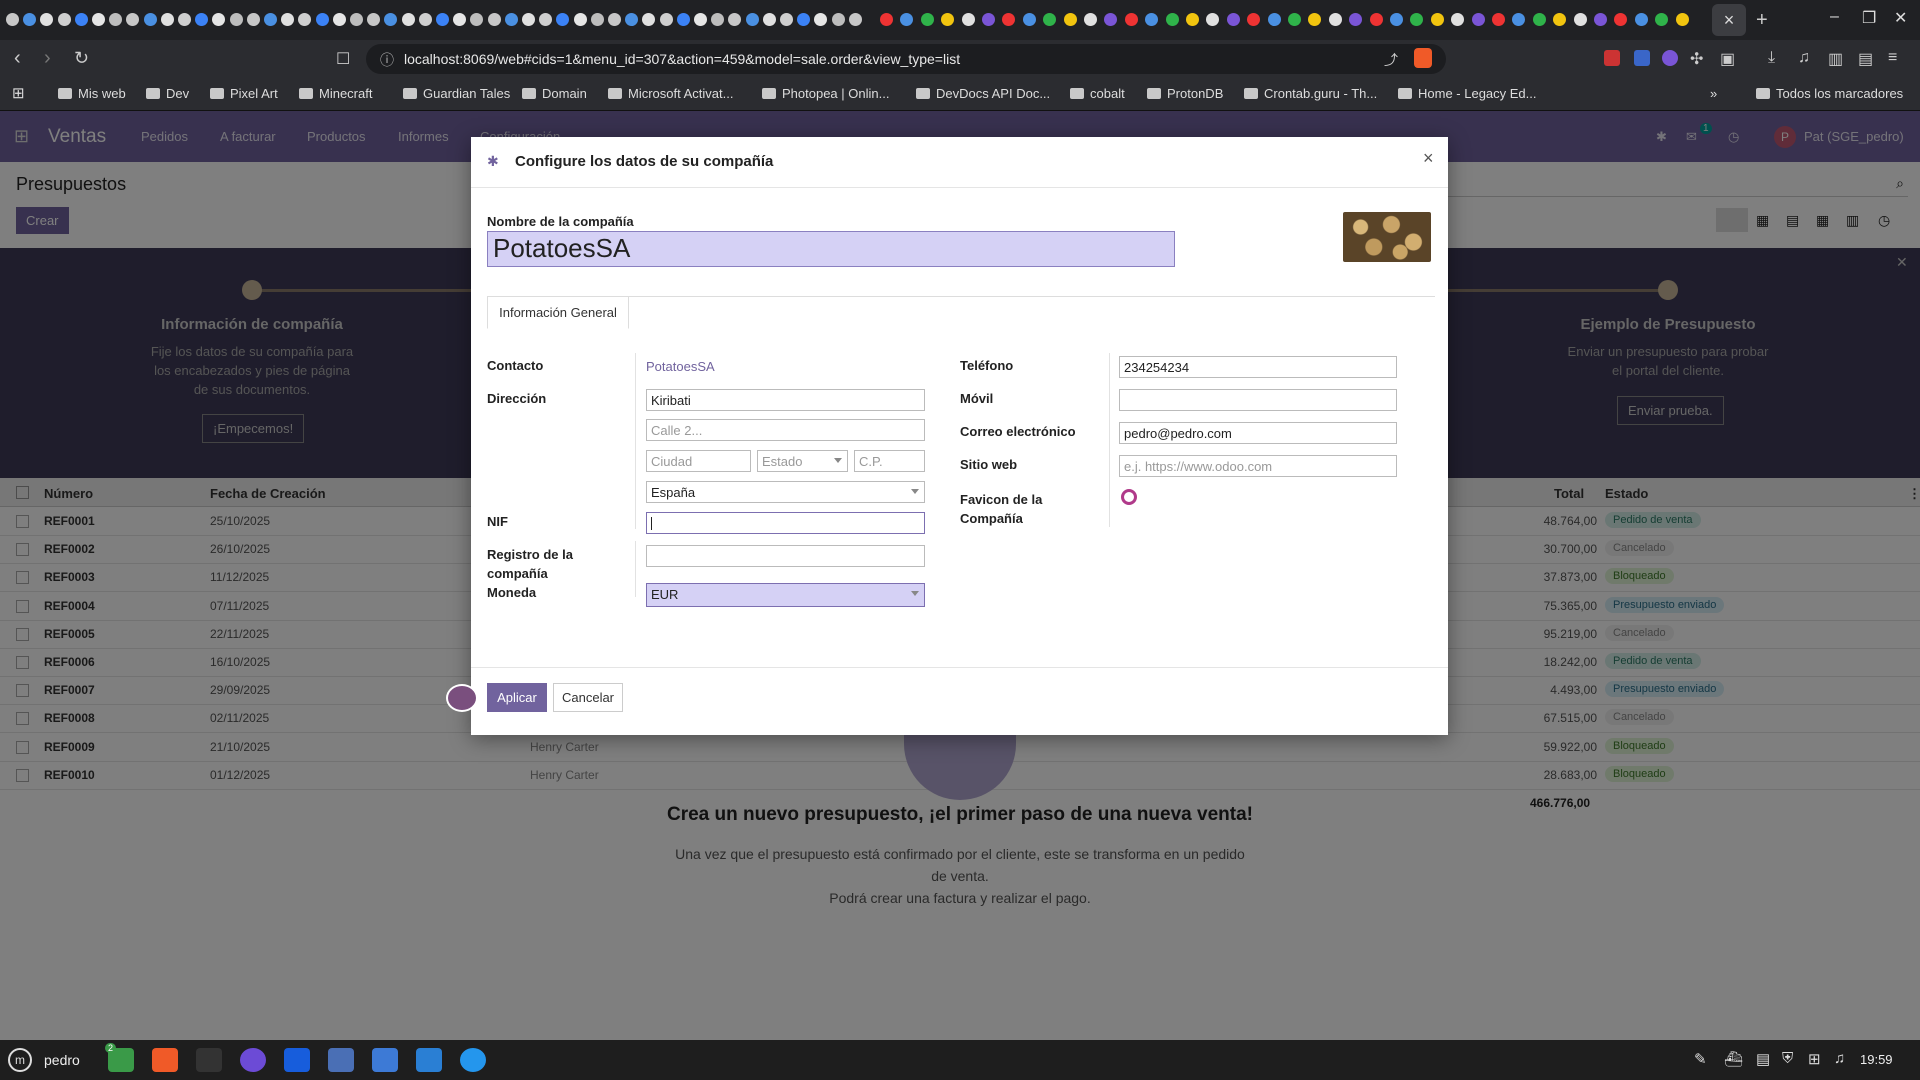 The width and height of the screenshot is (1920, 1080). What do you see at coordinates (1696, 59) in the screenshot?
I see `puzzle-icon: ✣` at bounding box center [1696, 59].